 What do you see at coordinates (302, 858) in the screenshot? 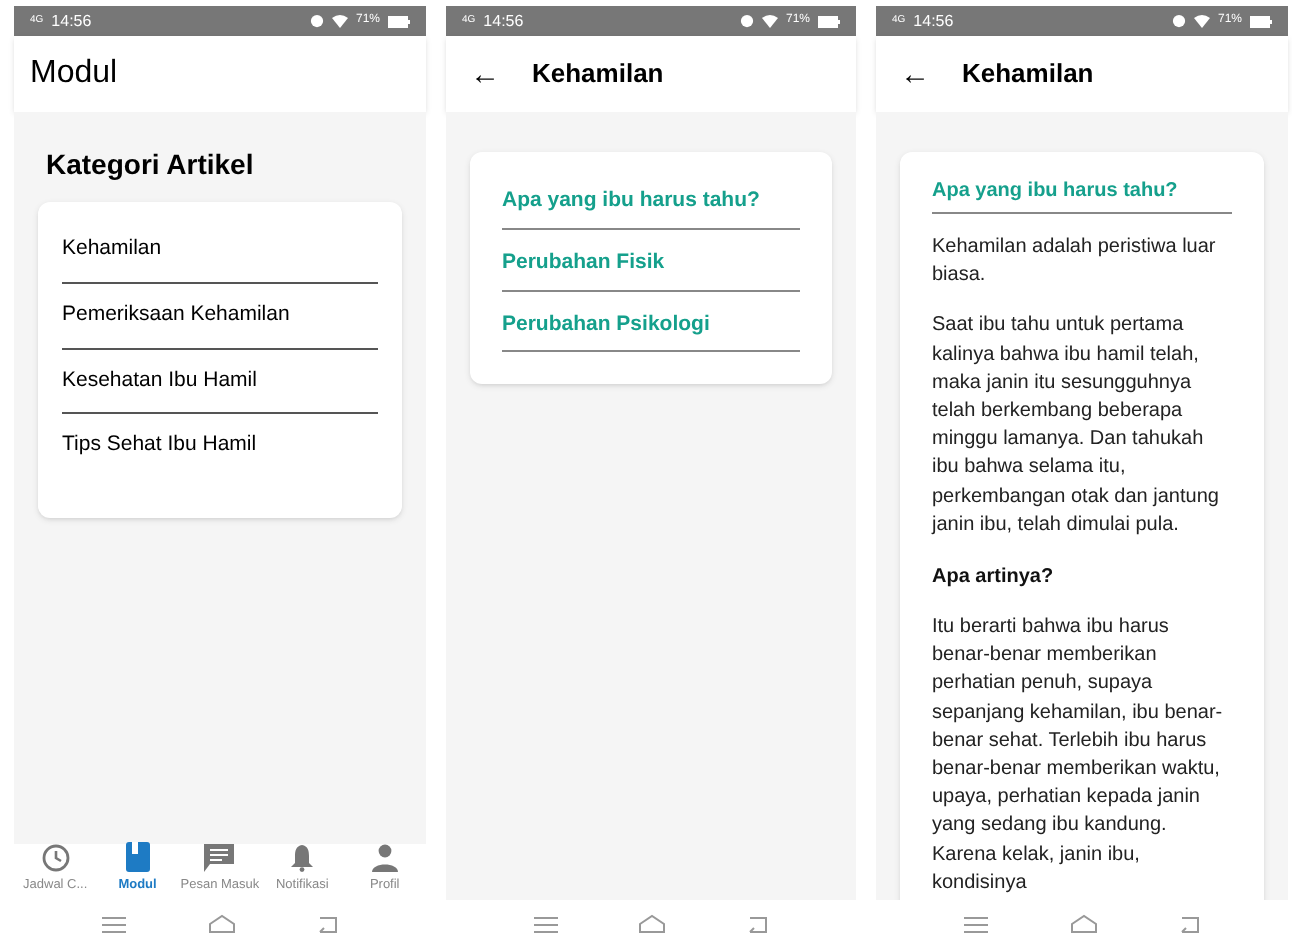
I see `bell-icon` at bounding box center [302, 858].